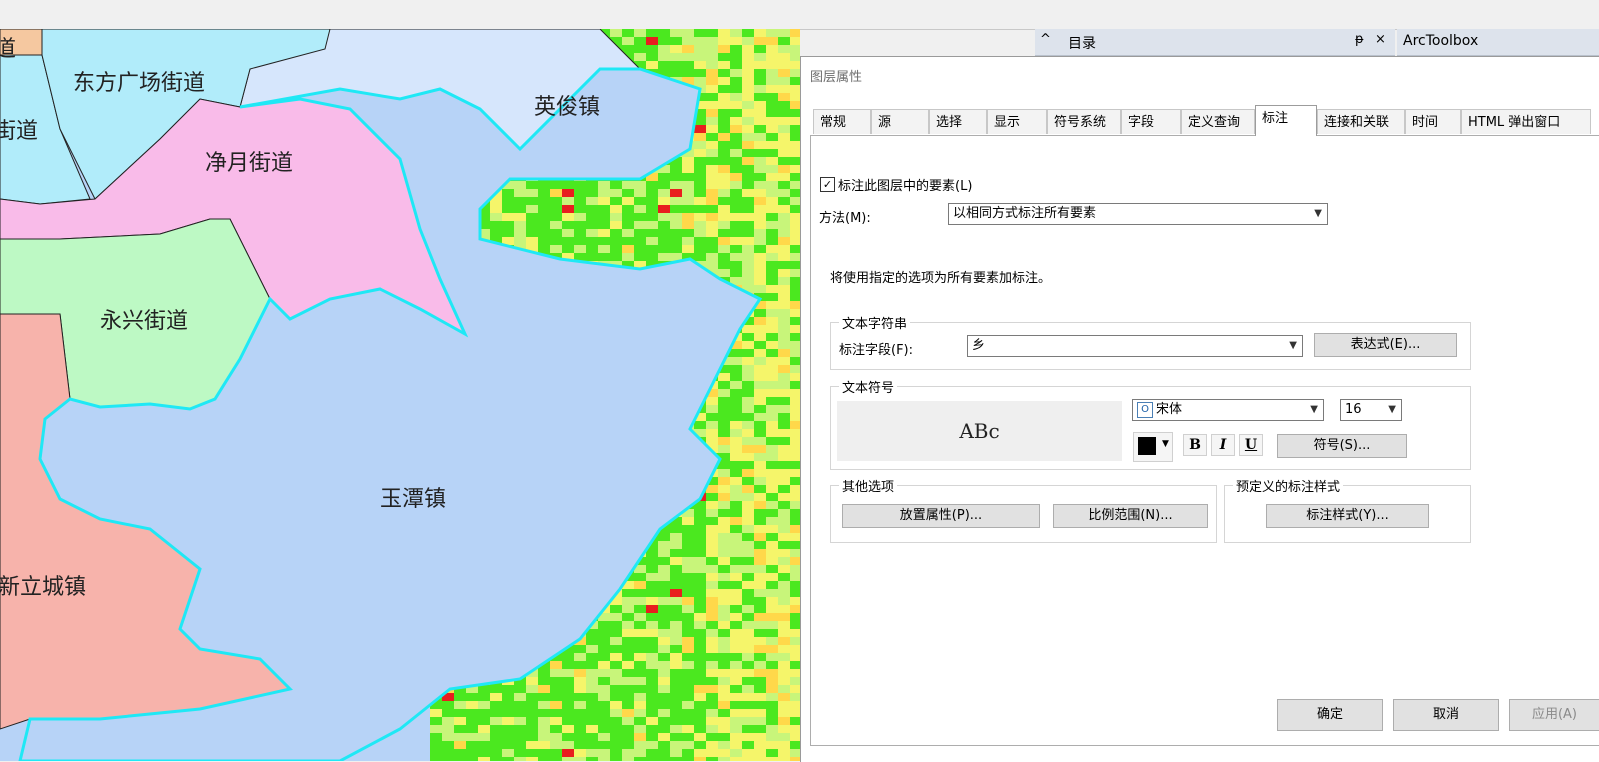 The image size is (1599, 762). I want to click on tab-symbology: 符号系统, so click(1084, 121).